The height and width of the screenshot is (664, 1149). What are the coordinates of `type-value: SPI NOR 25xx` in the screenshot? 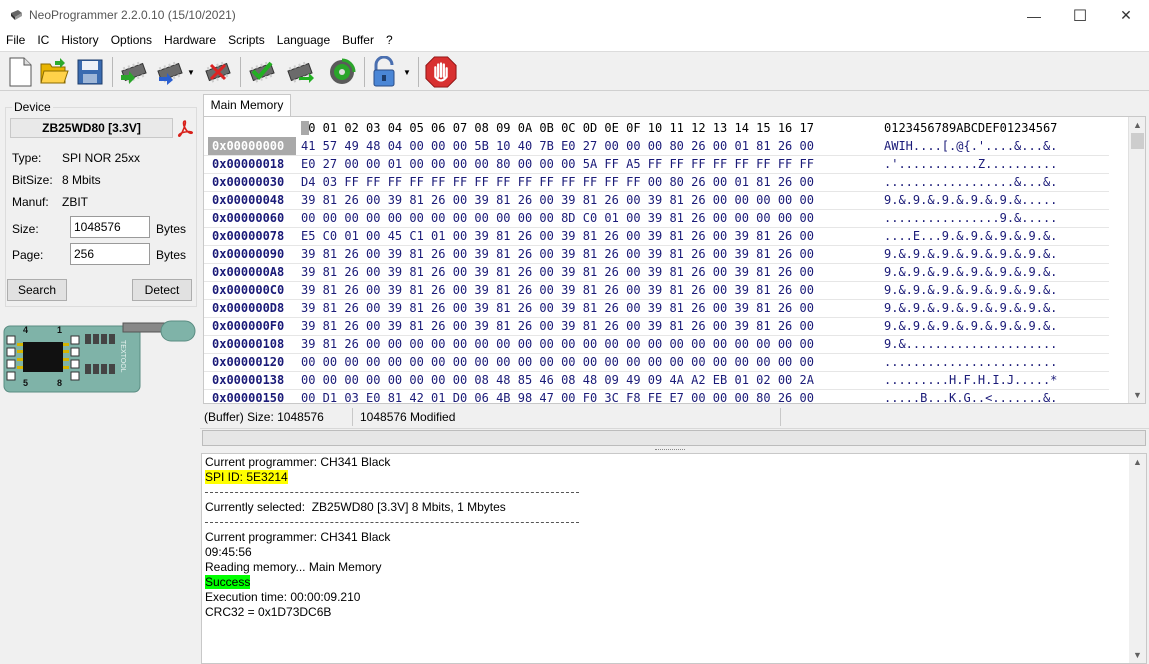 It's located at (101, 158).